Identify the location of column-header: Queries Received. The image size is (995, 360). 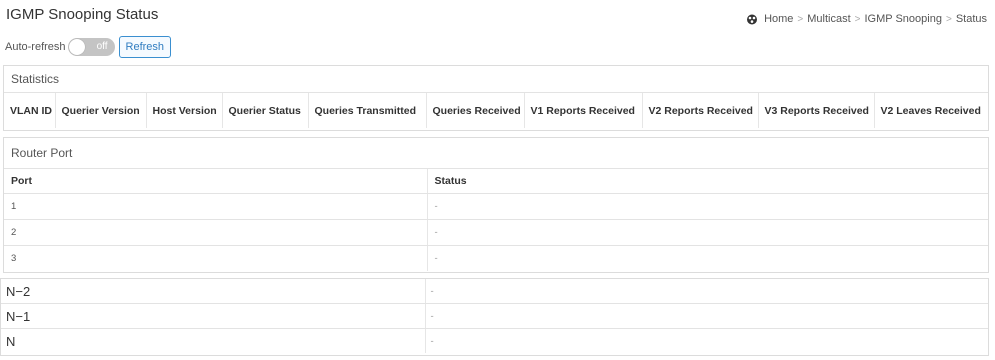
(475, 110).